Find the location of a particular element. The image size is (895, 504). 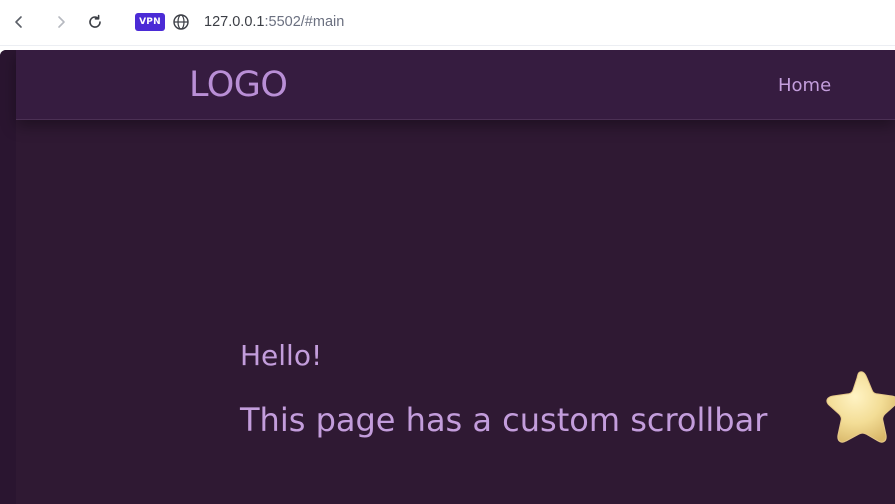

reload-button is located at coordinates (95, 22).